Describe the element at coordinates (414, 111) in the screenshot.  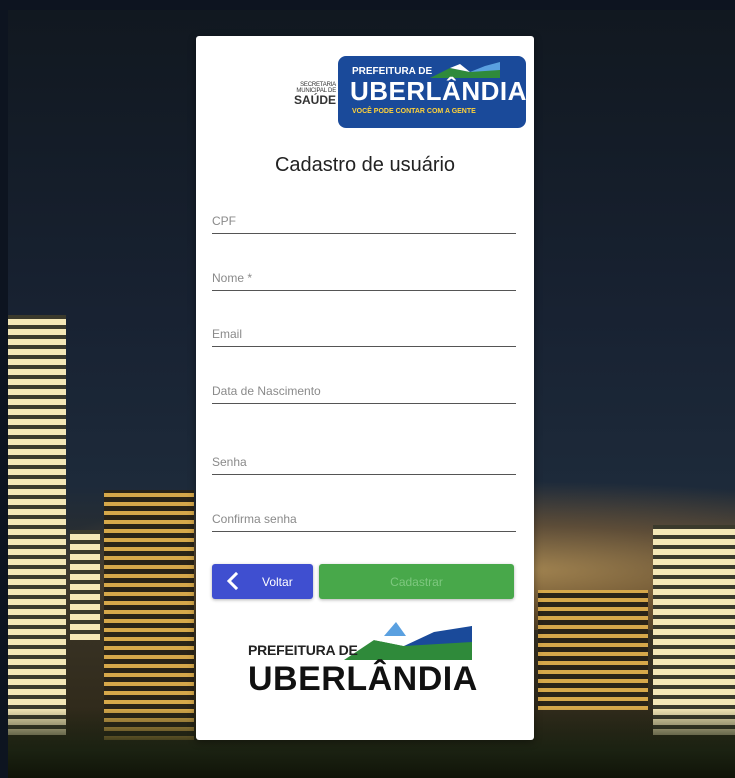
I see `prefeitura-slogan: VOCÊ PODE CONTAR COM A GENTE` at that location.